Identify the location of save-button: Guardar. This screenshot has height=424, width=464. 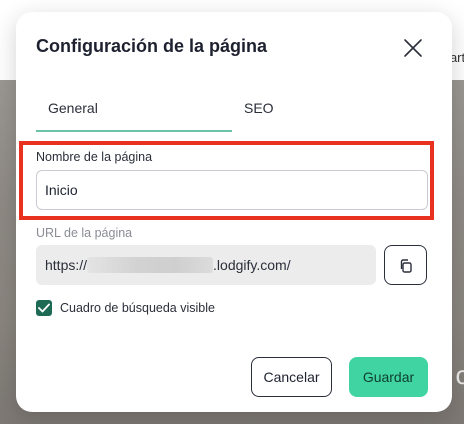
(388, 377).